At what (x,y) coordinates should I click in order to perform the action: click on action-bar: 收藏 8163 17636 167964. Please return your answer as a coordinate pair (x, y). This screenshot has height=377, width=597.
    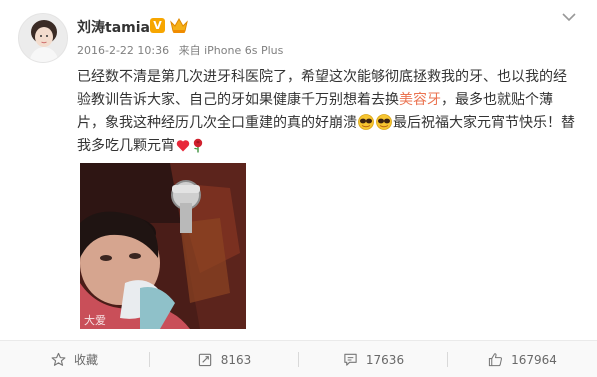
    Looking at the image, I should click on (298, 358).